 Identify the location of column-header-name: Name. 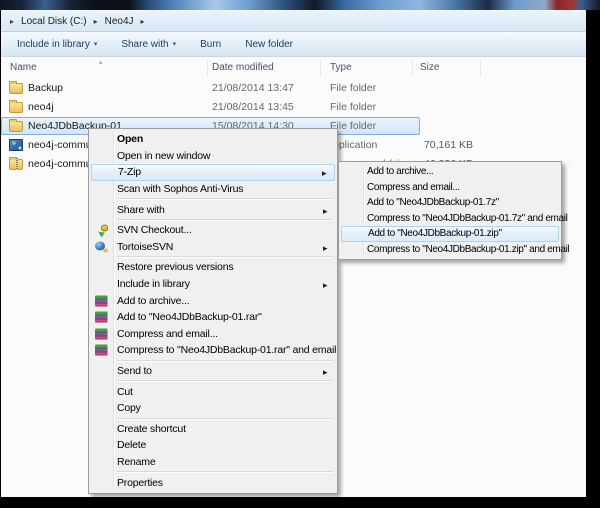
(23, 67).